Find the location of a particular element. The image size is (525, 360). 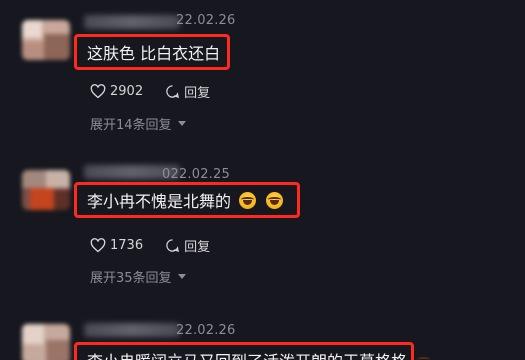

like-button: 1736 is located at coordinates (116, 245).